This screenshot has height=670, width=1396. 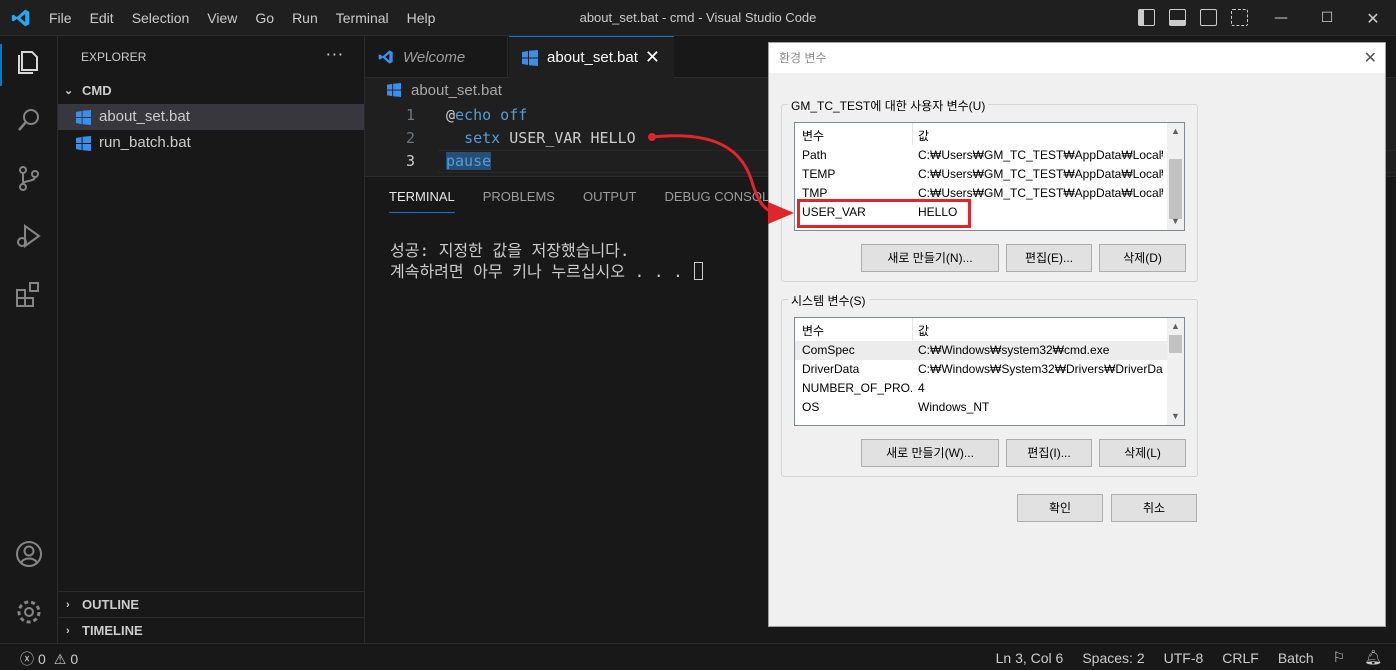 What do you see at coordinates (486, 115) in the screenshot?
I see `code-text: @echo off` at bounding box center [486, 115].